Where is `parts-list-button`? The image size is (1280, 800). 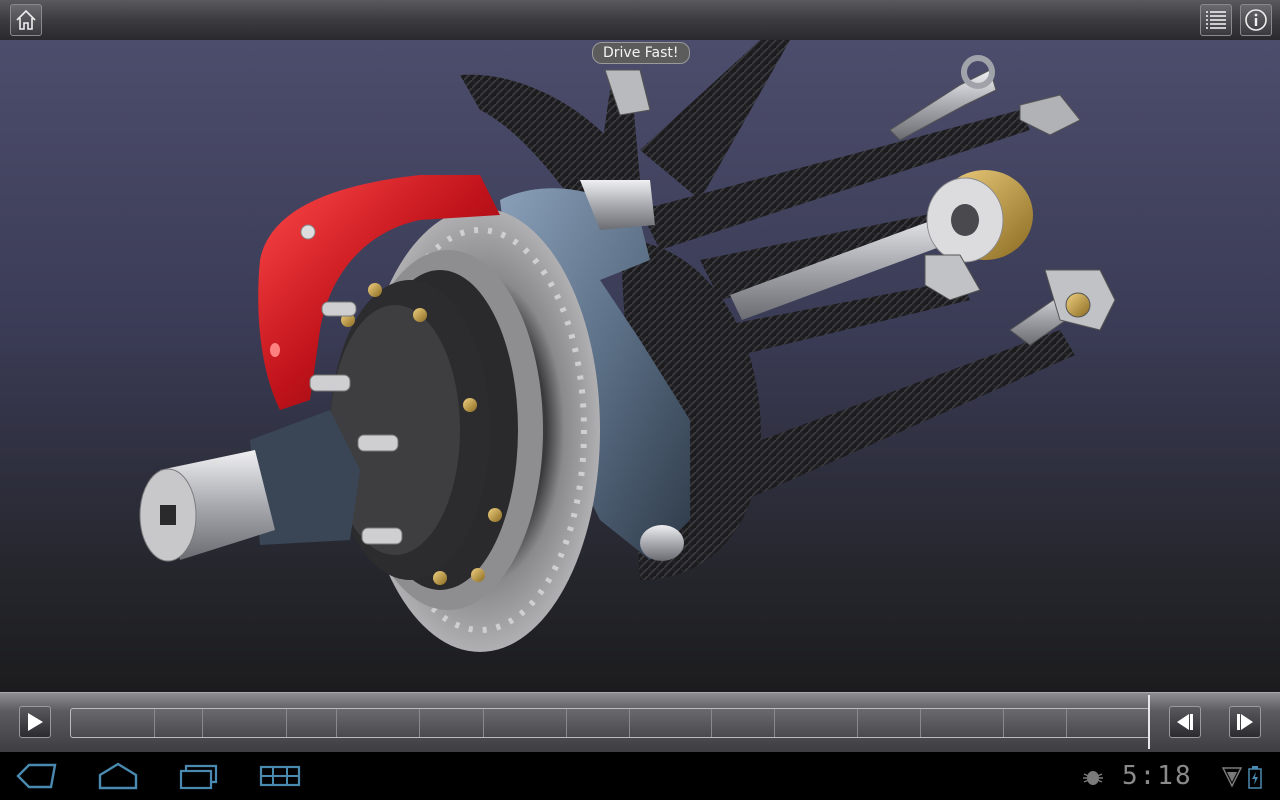
parts-list-button is located at coordinates (1216, 20).